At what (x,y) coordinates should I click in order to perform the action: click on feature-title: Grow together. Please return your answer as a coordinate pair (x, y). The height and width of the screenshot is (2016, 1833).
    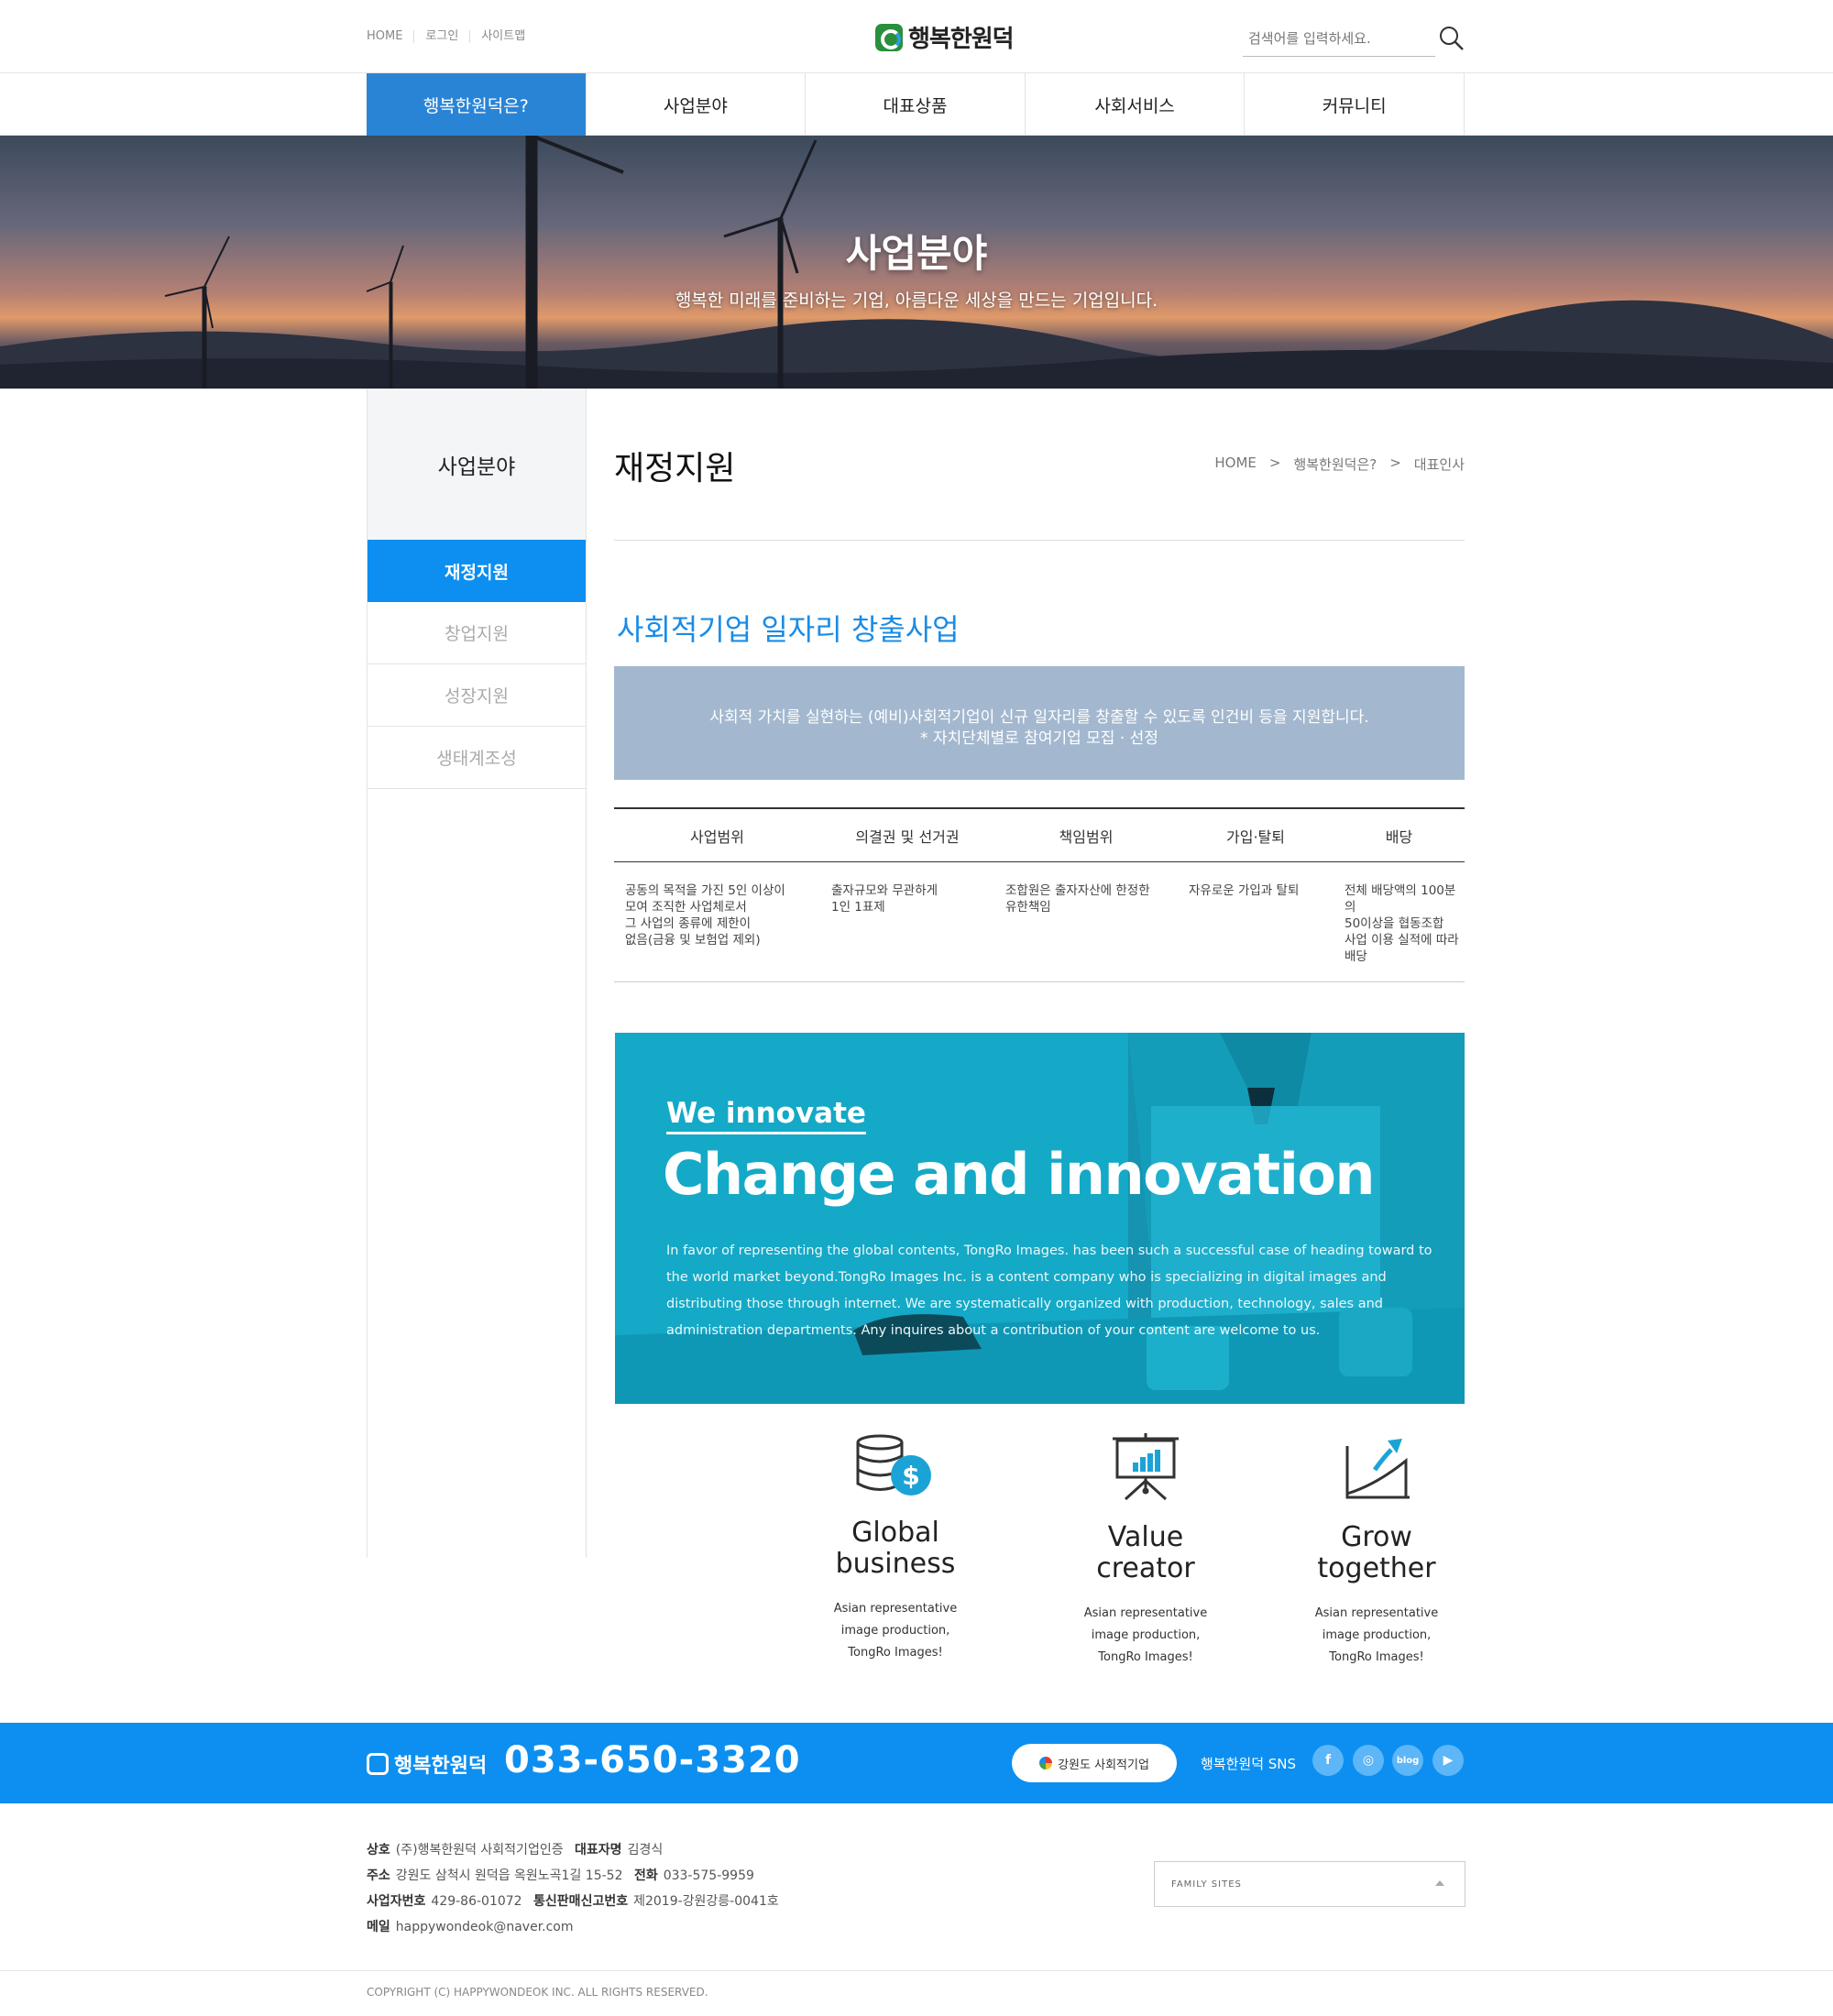
    Looking at the image, I should click on (1376, 1553).